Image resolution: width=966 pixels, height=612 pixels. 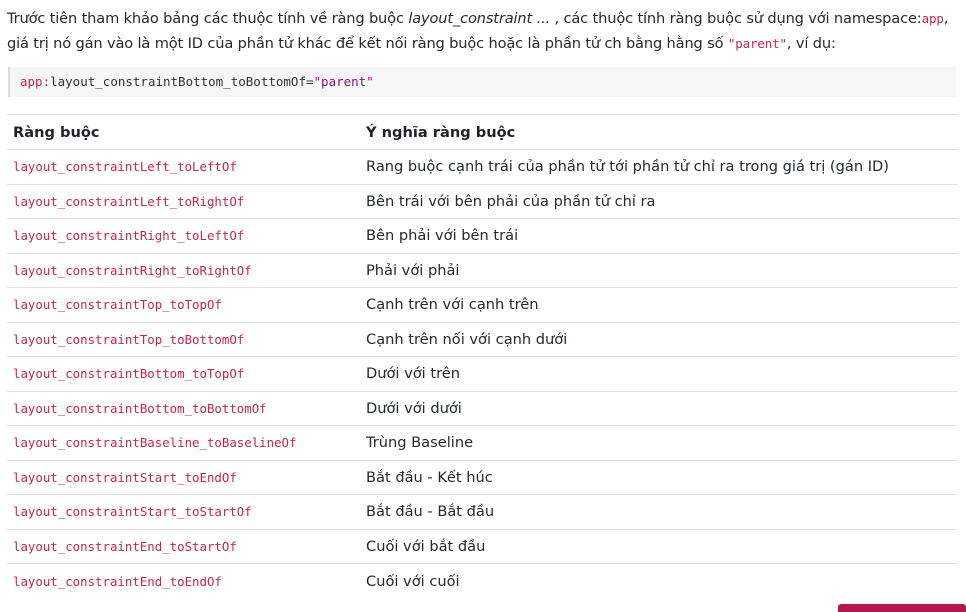 What do you see at coordinates (183, 442) in the screenshot?
I see `constraint-name: layout_constraintBaseline_toBaselineOf` at bounding box center [183, 442].